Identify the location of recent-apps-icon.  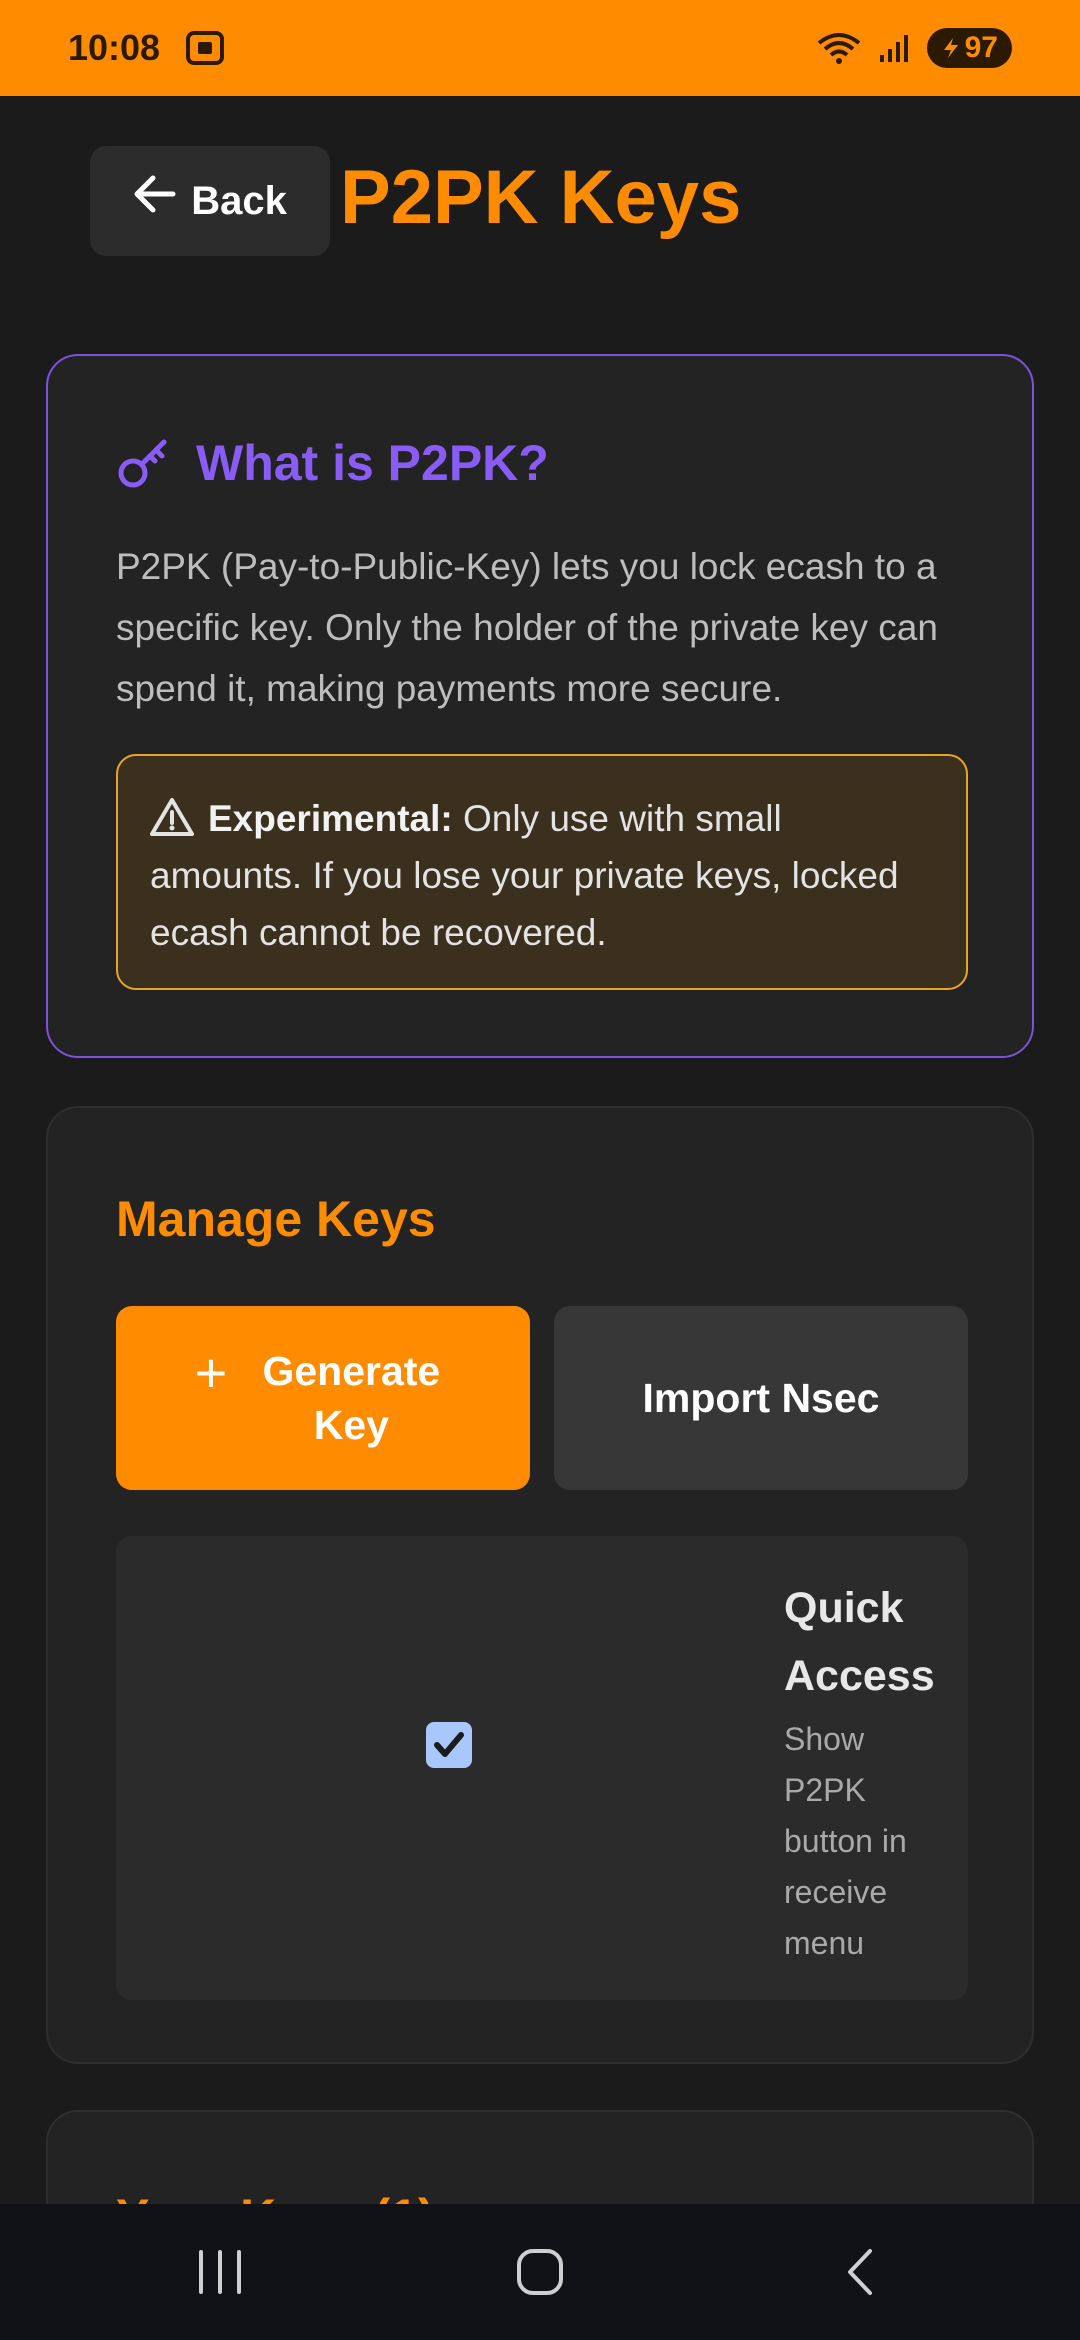
(220, 2272).